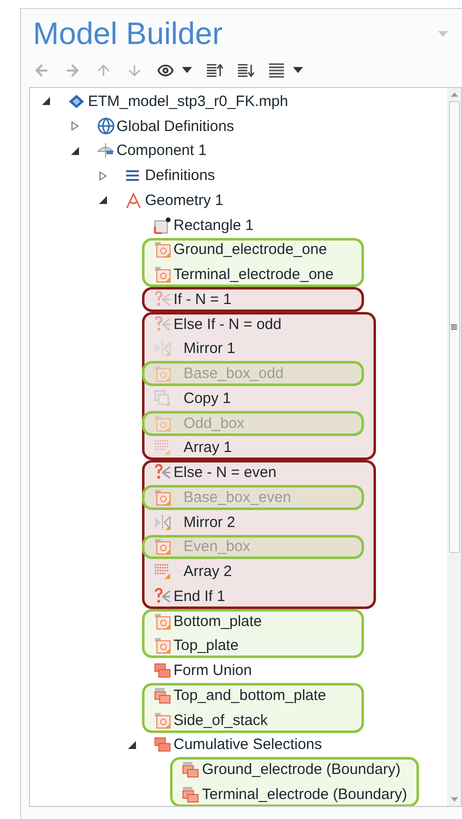 Image resolution: width=462 pixels, height=819 pixels. I want to click on tree-item: Cumulative Selections, so click(248, 744).